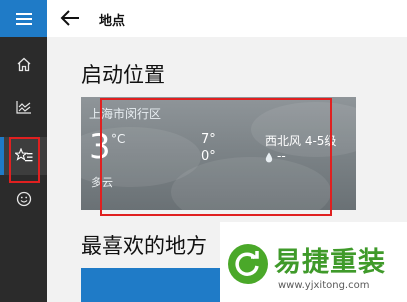 The image size is (407, 302). I want to click on hamburger-icon, so click(23, 18).